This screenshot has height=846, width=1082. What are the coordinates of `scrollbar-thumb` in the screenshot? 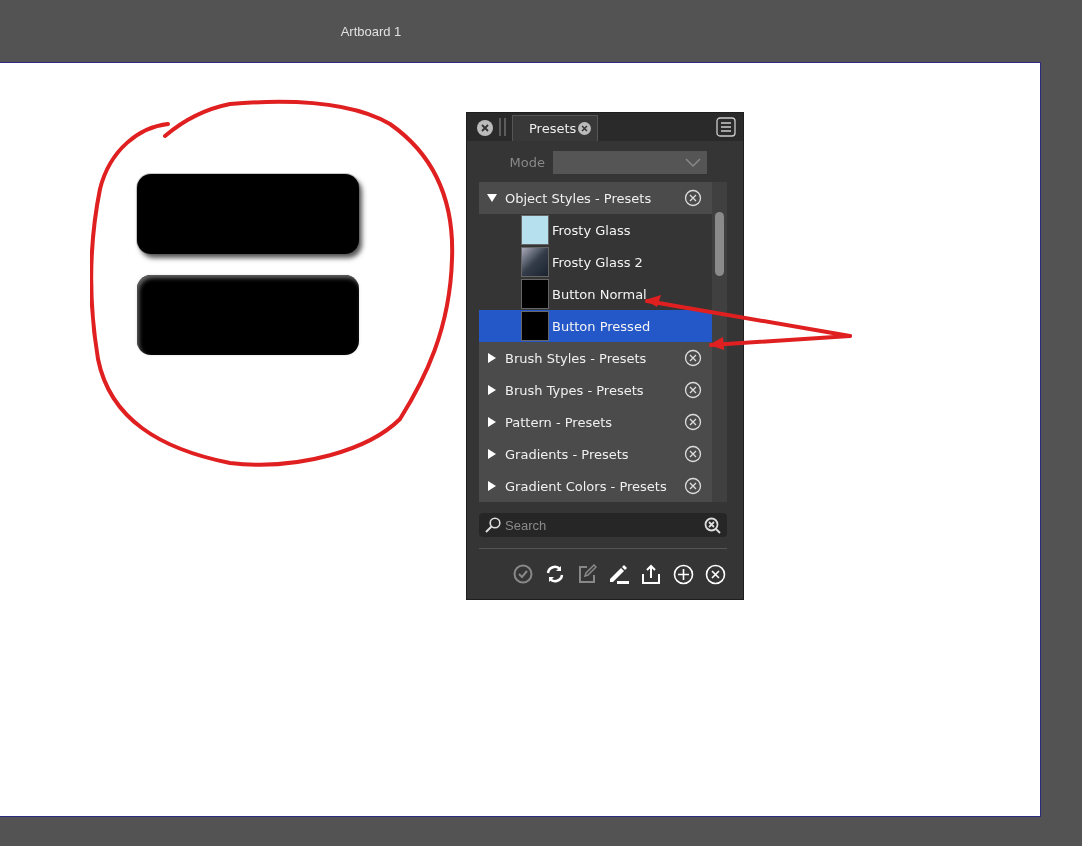 It's located at (719, 244).